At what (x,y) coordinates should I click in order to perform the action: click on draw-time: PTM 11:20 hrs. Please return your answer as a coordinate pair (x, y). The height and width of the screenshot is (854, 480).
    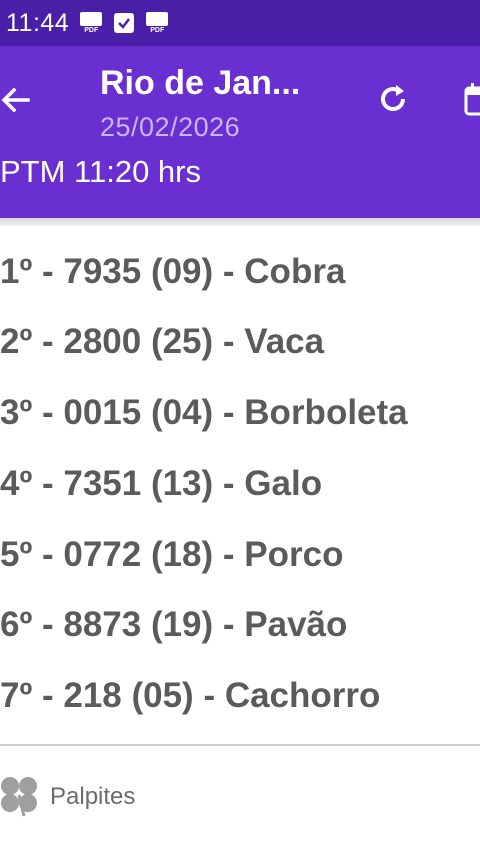
    Looking at the image, I should click on (101, 171).